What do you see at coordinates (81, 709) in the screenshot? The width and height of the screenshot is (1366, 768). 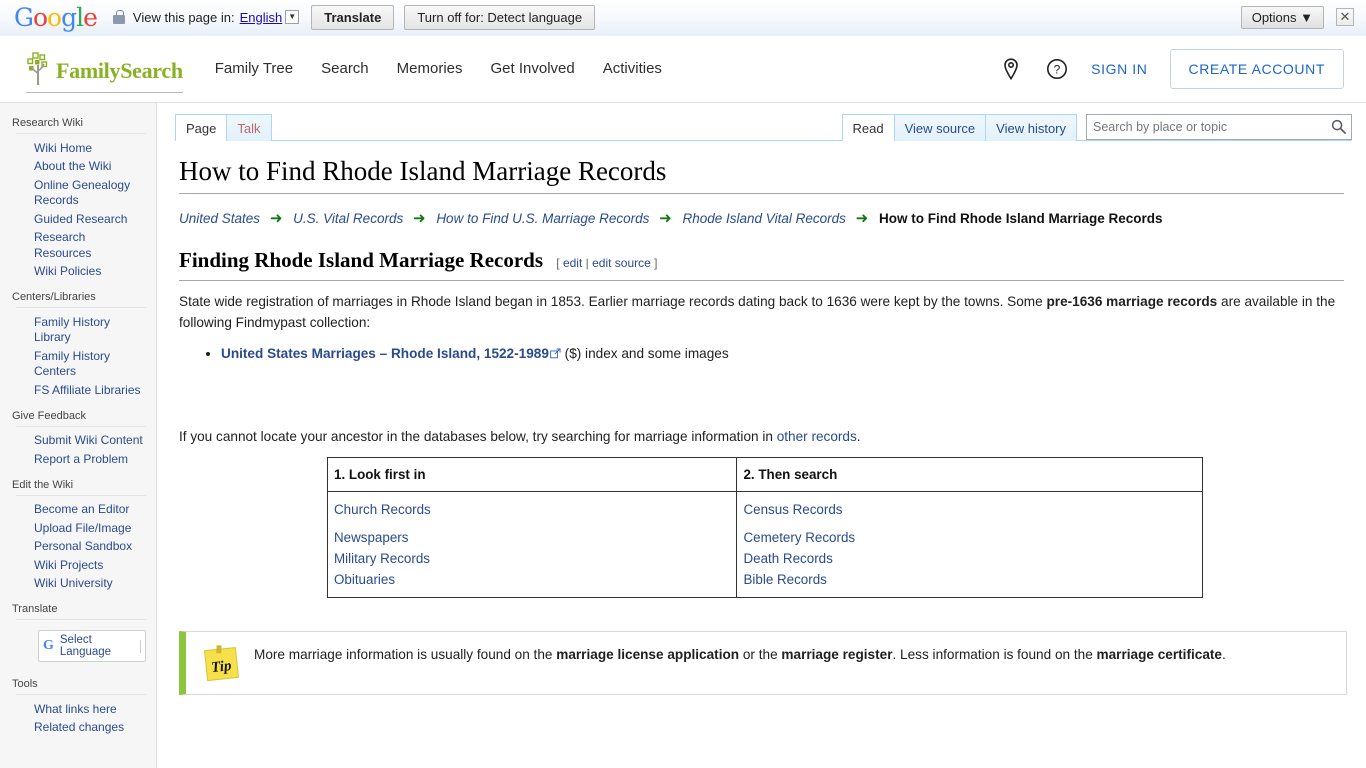 I see `sidebar-item-what-links-here: What links here` at bounding box center [81, 709].